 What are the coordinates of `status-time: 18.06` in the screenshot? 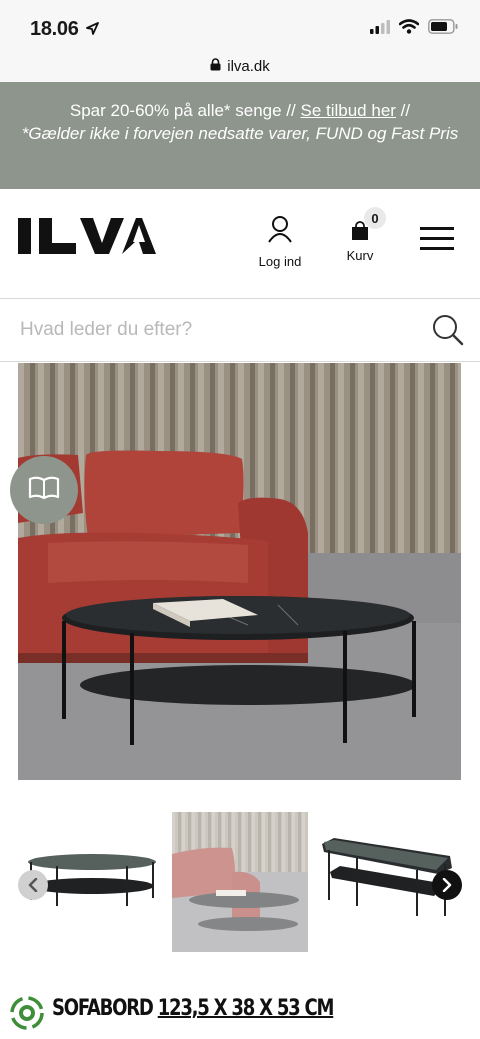 It's located at (54, 29).